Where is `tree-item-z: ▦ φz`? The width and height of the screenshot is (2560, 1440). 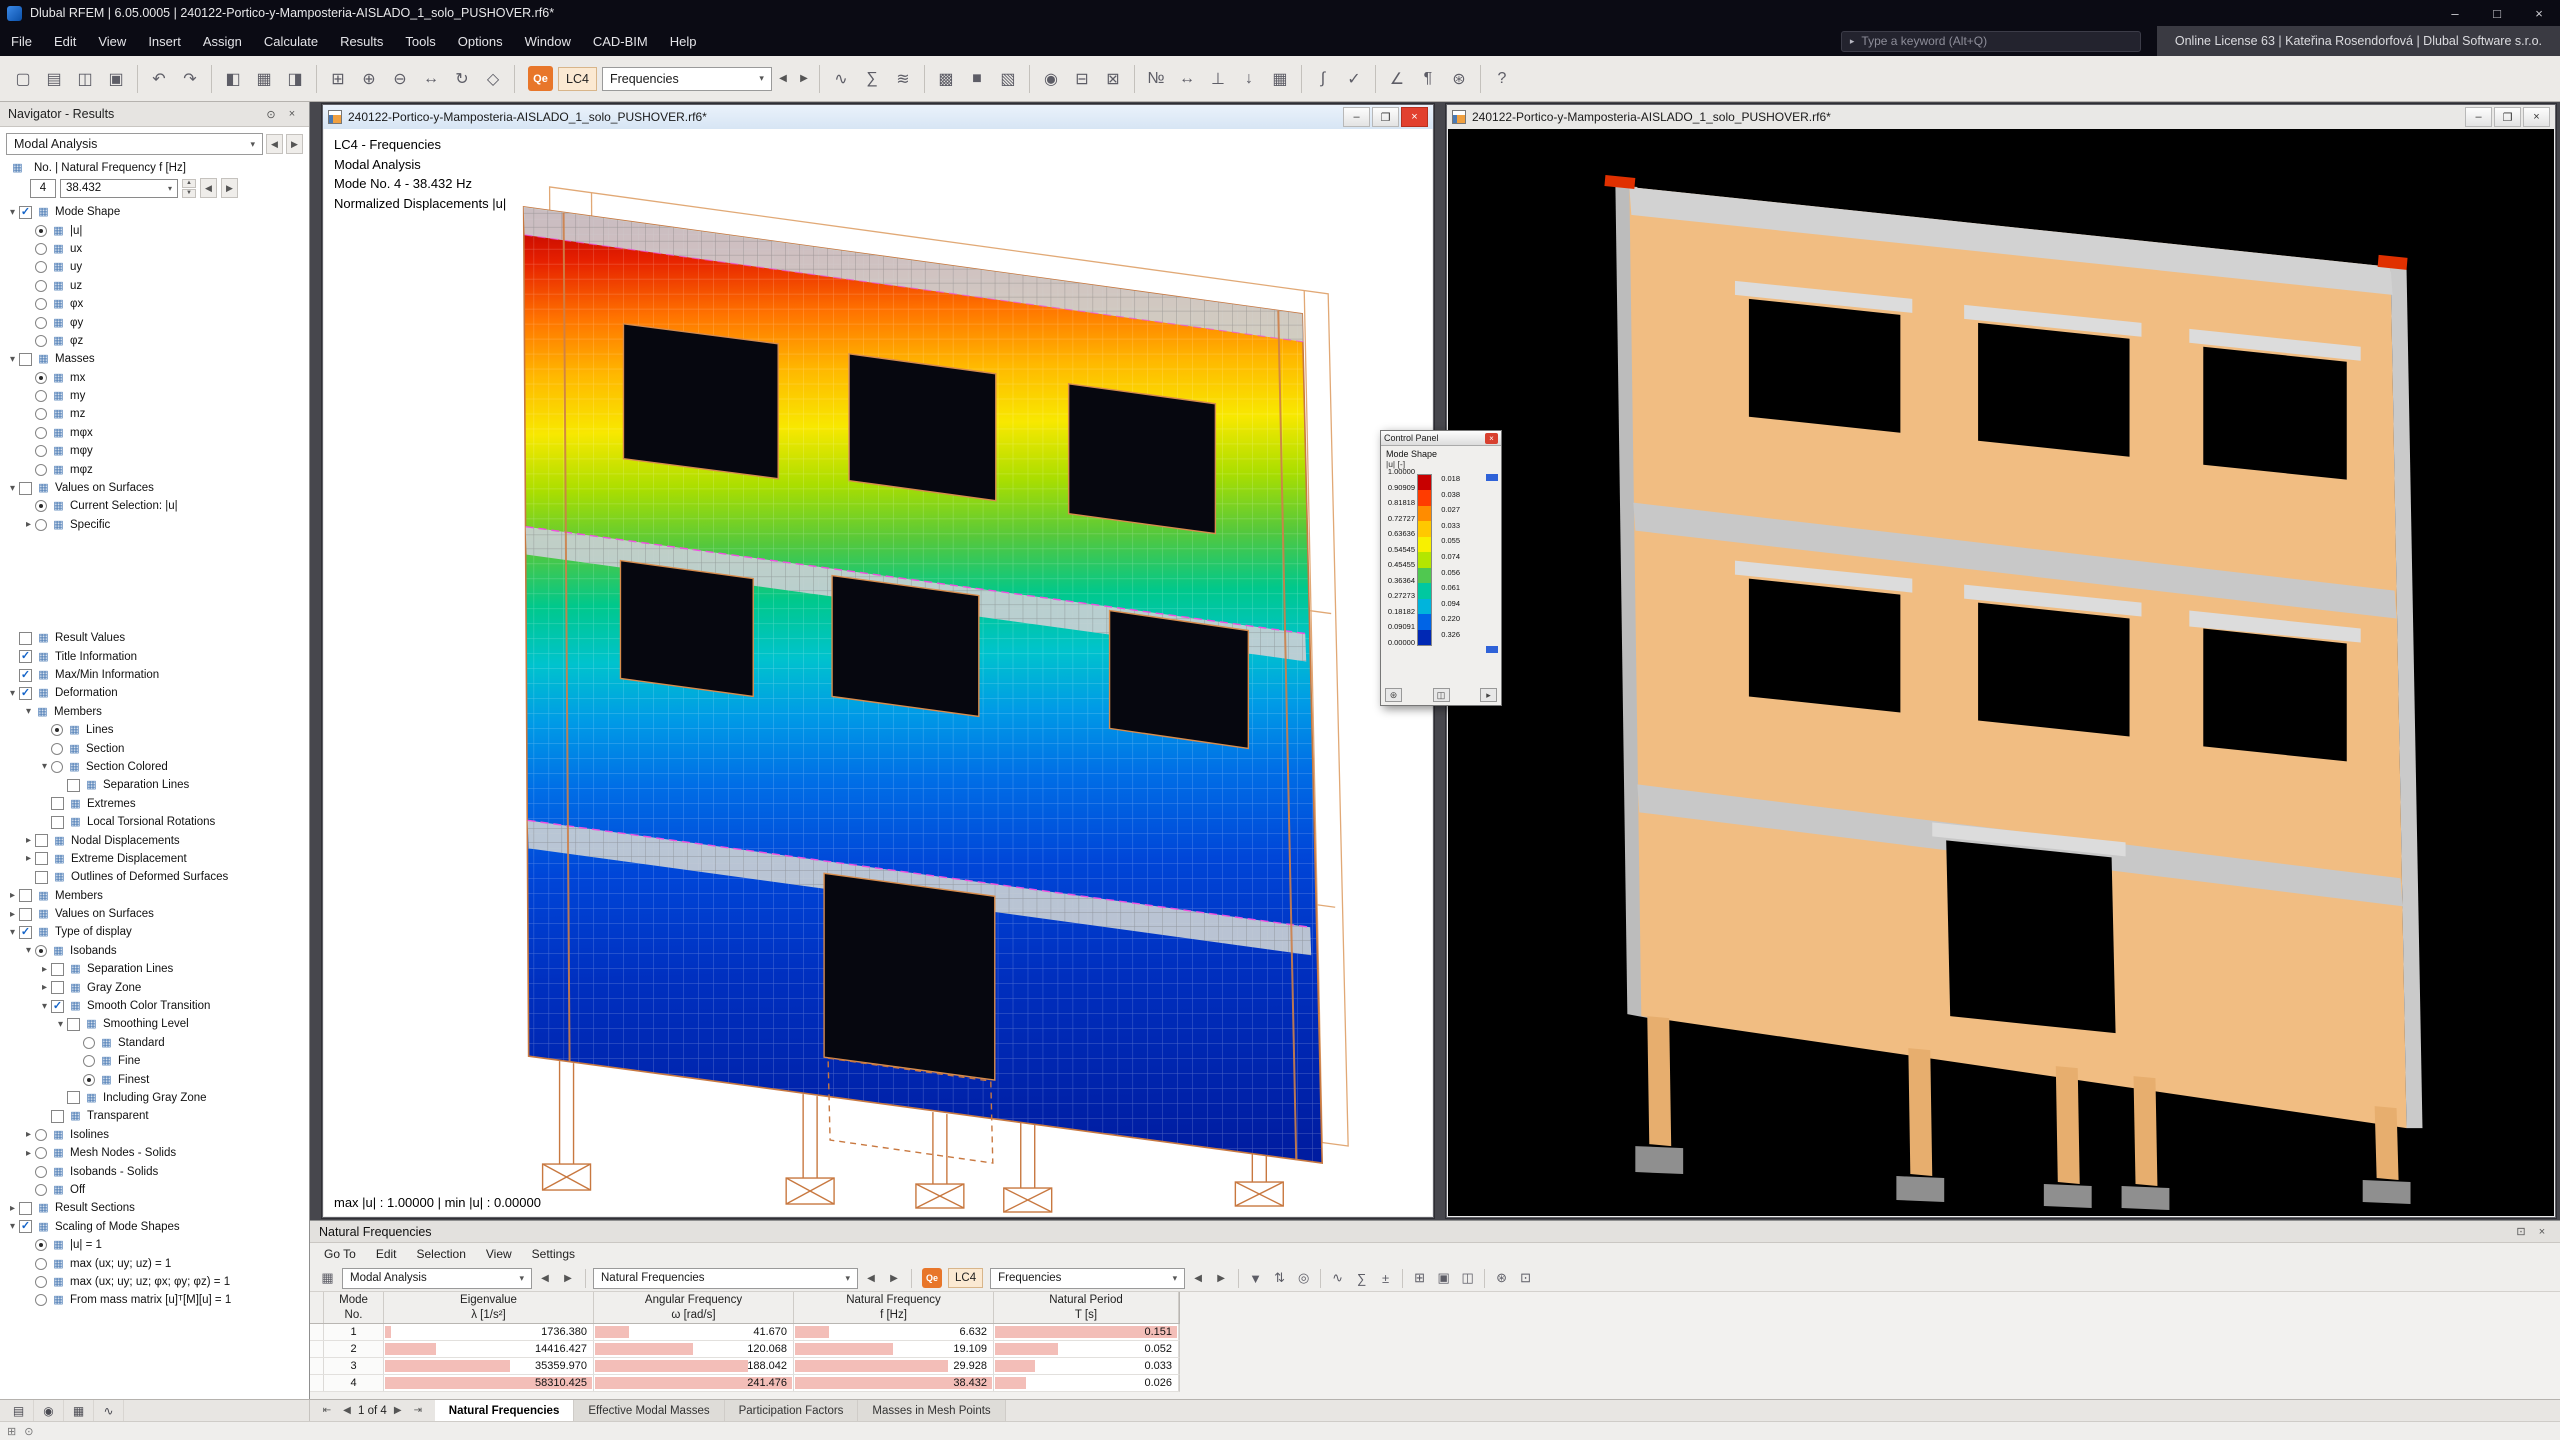 tree-item-z: ▦ φz is located at coordinates (154, 341).